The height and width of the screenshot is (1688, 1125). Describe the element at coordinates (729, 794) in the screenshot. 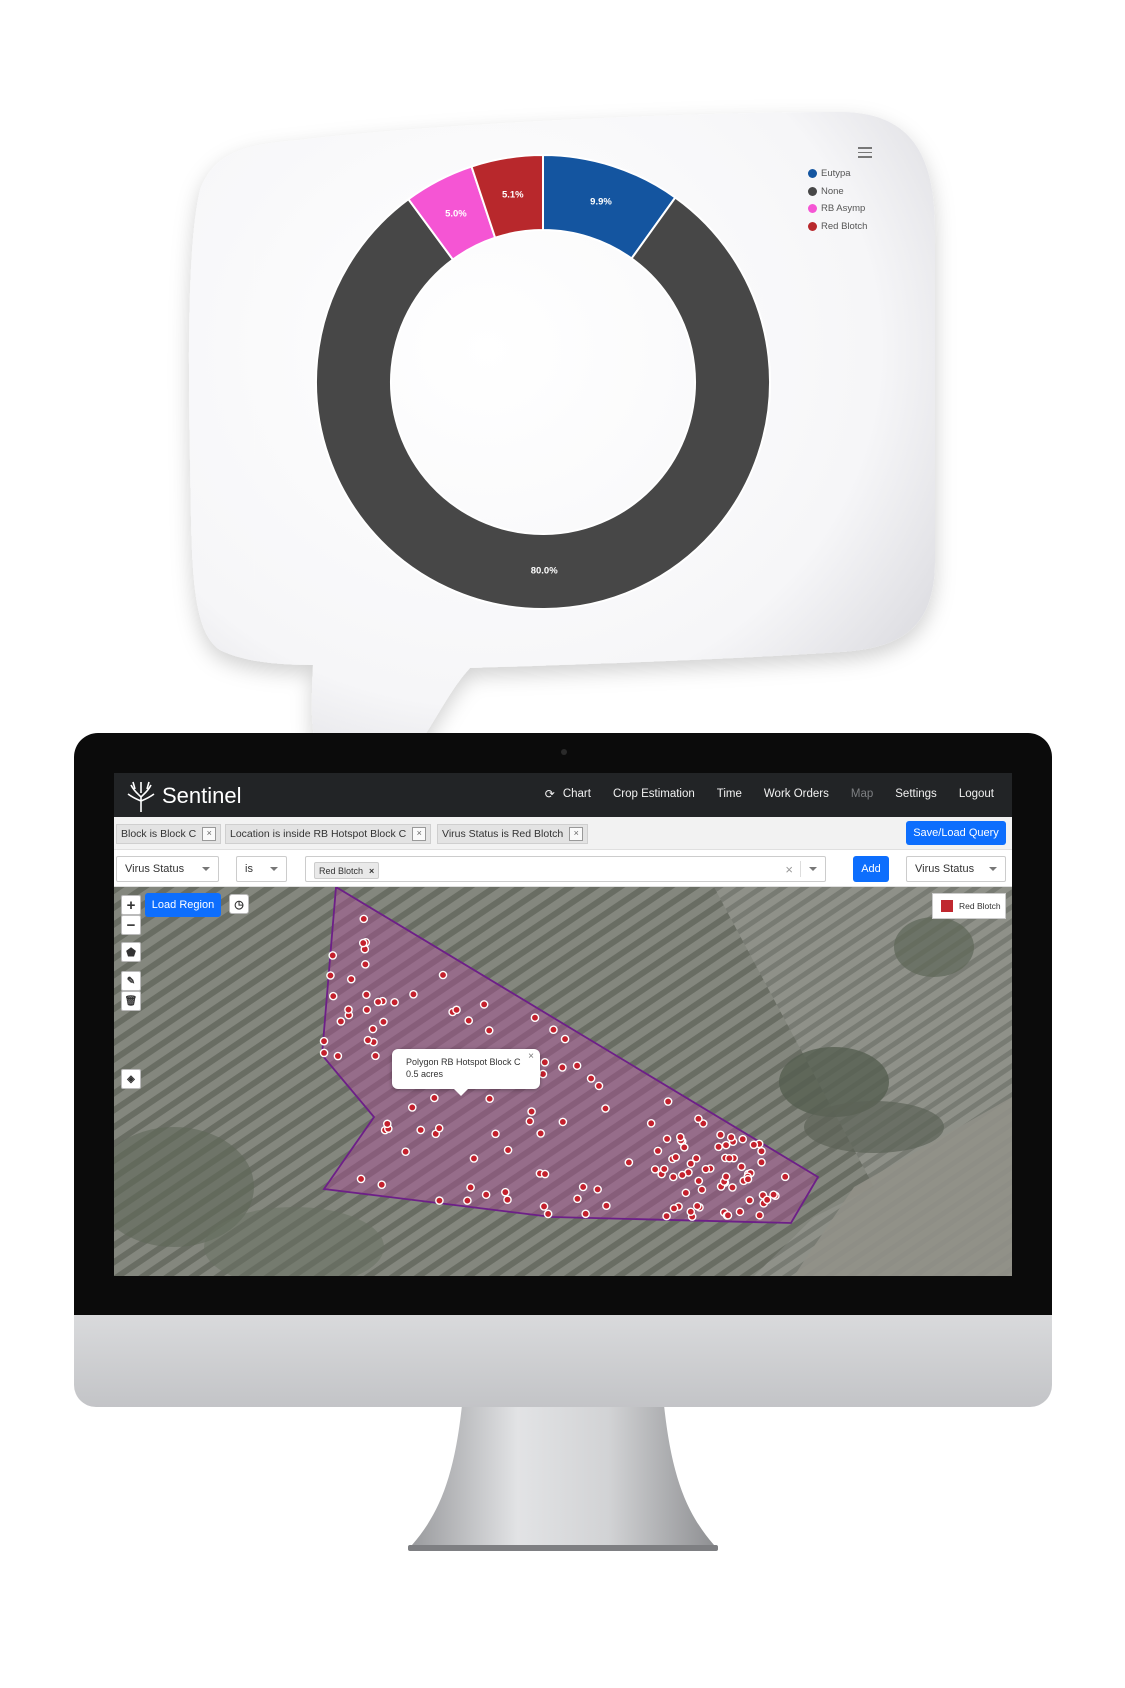

I see `nav-time: Time` at that location.